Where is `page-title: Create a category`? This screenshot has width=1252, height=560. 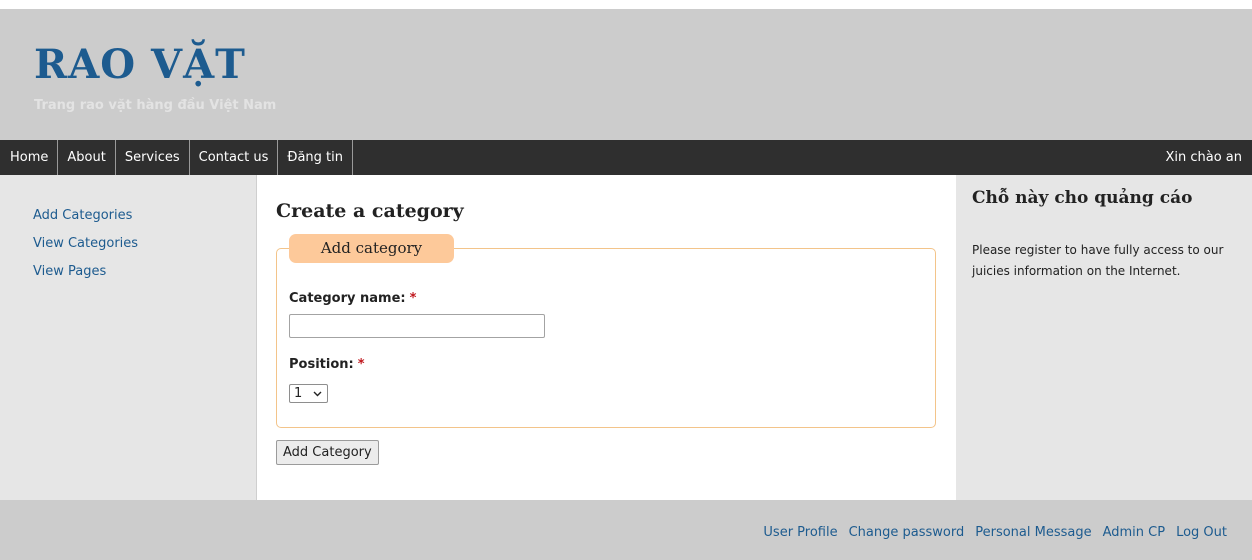 page-title: Create a category is located at coordinates (370, 211).